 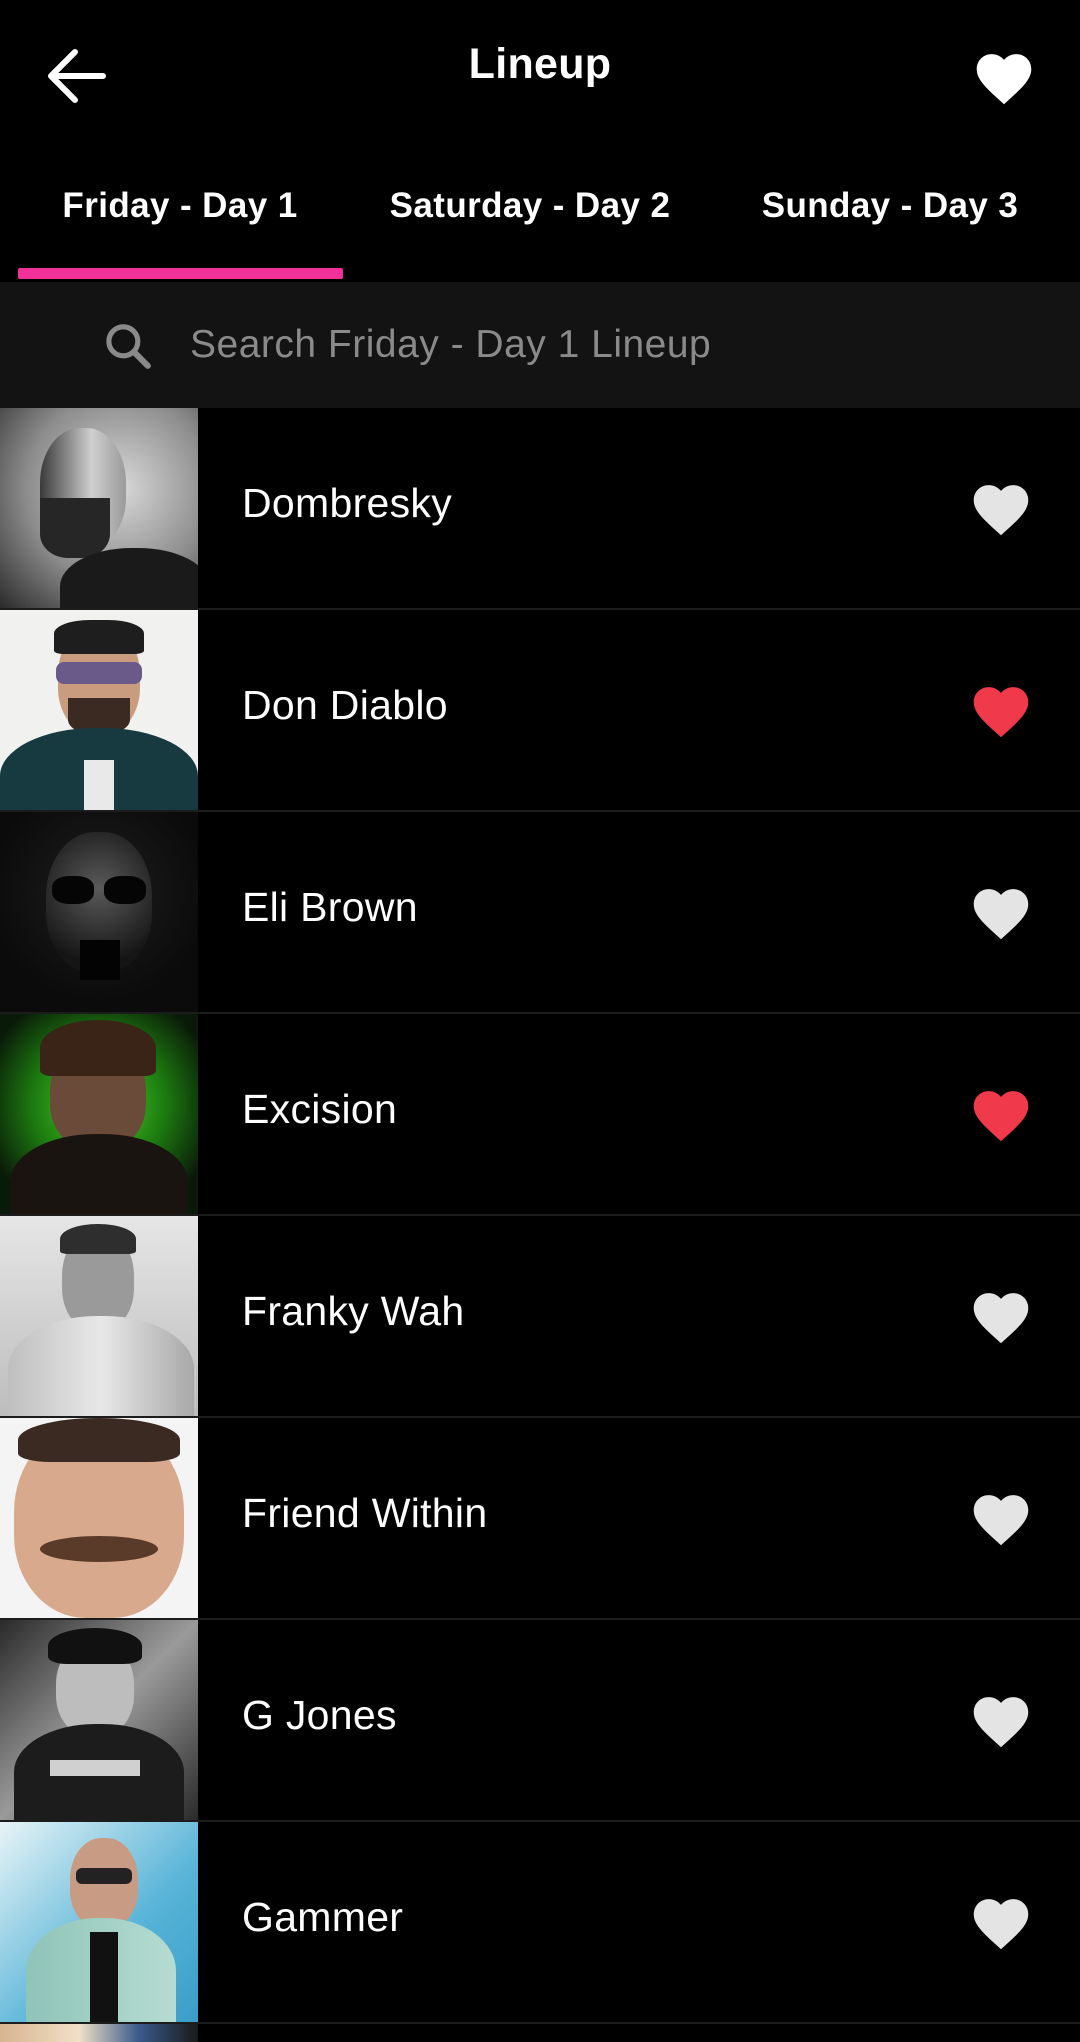 I want to click on artist-name: Don Diablo, so click(x=345, y=705).